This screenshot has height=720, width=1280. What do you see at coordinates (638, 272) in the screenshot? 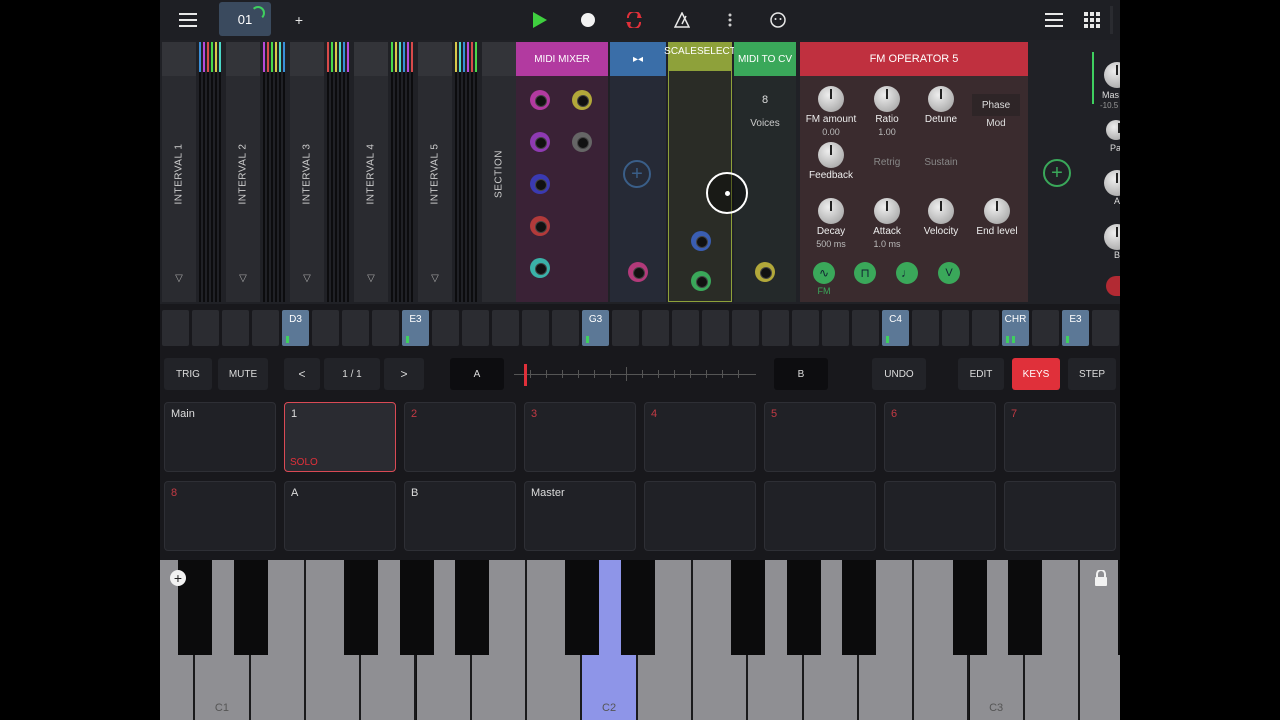
I see `bus-jack` at bounding box center [638, 272].